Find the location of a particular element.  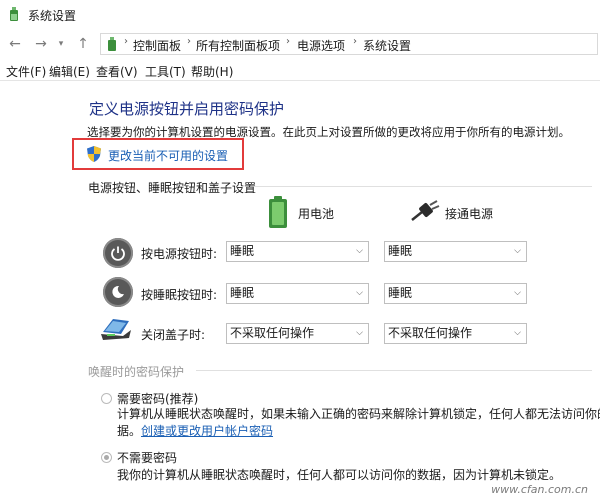

laptop-lid-icon is located at coordinates (116, 329).